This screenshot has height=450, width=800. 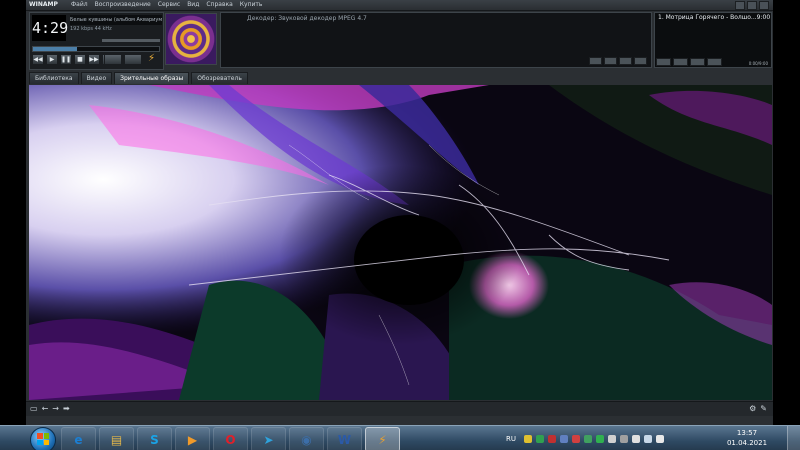 I want to click on forward-arrow-icon: →, so click(x=55, y=408).